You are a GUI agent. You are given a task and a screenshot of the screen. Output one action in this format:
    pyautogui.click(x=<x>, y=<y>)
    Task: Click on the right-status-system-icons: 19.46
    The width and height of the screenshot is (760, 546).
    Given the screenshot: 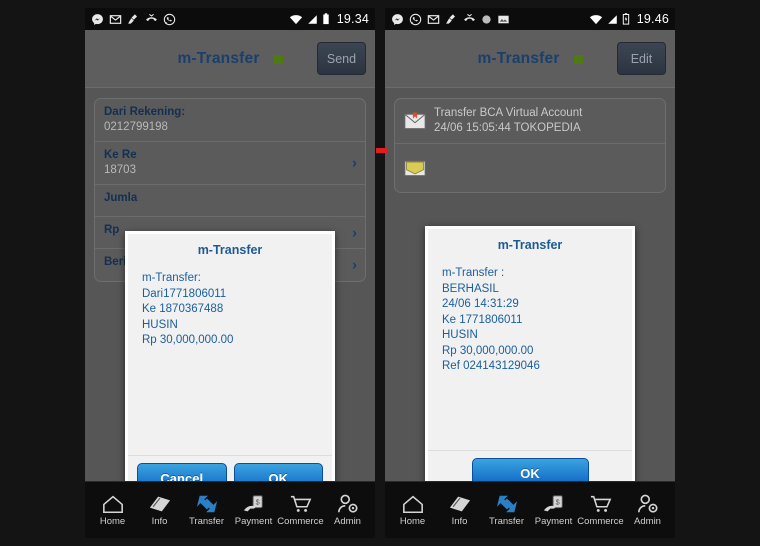 What is the action you would take?
    pyautogui.click(x=629, y=19)
    